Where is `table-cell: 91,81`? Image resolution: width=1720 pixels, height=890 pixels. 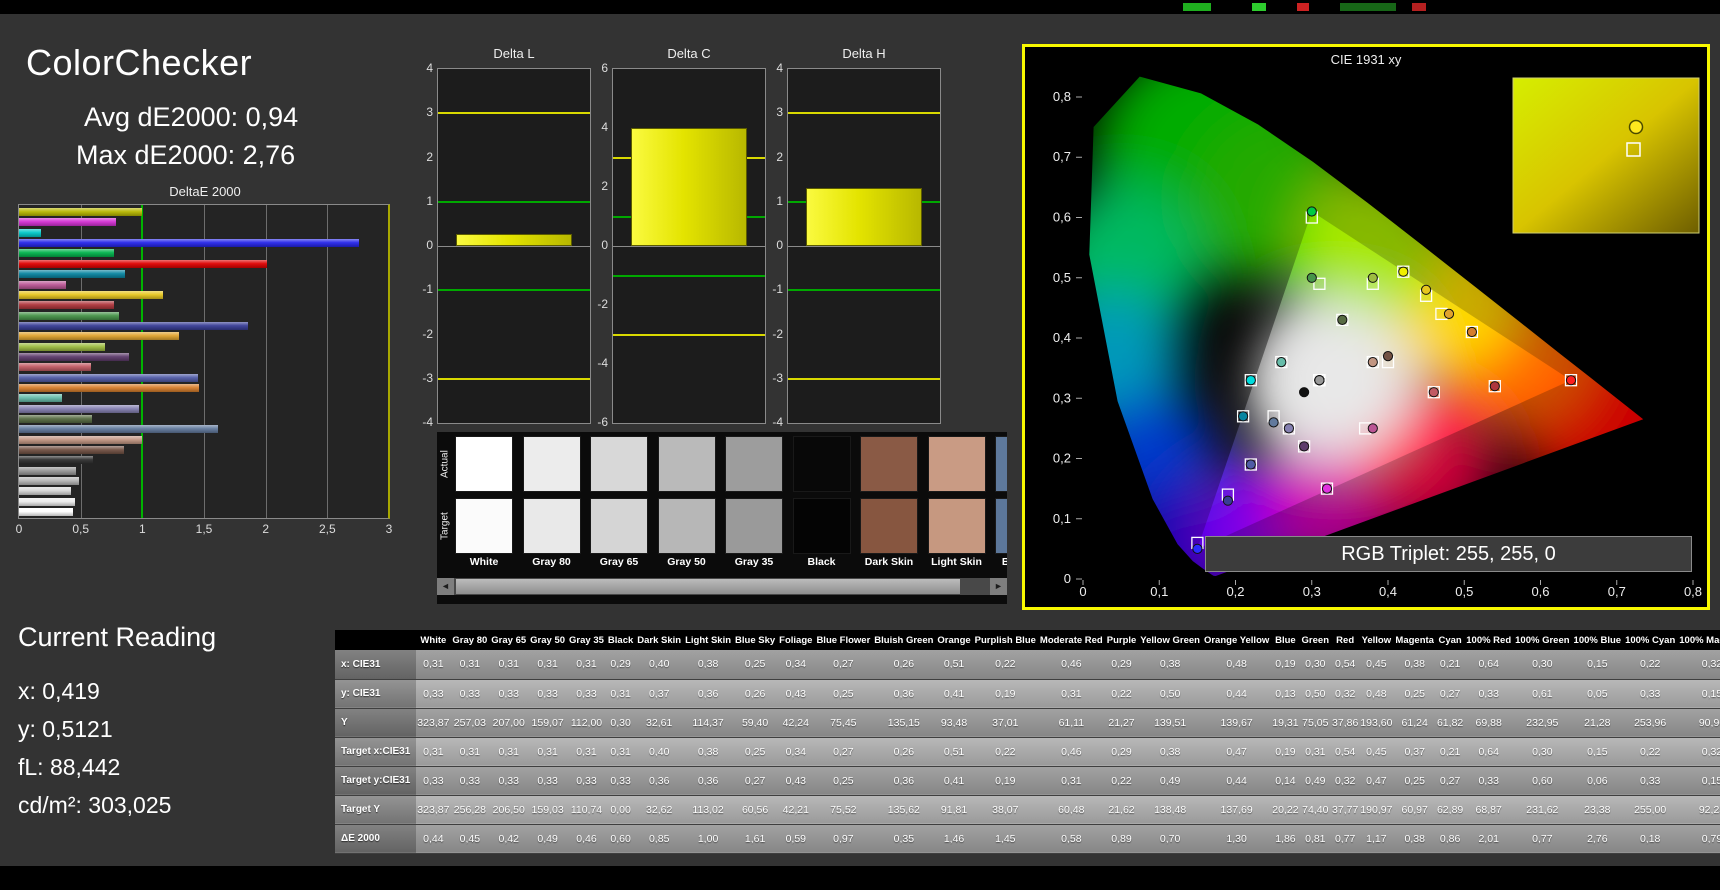
table-cell: 91,81 is located at coordinates (954, 810).